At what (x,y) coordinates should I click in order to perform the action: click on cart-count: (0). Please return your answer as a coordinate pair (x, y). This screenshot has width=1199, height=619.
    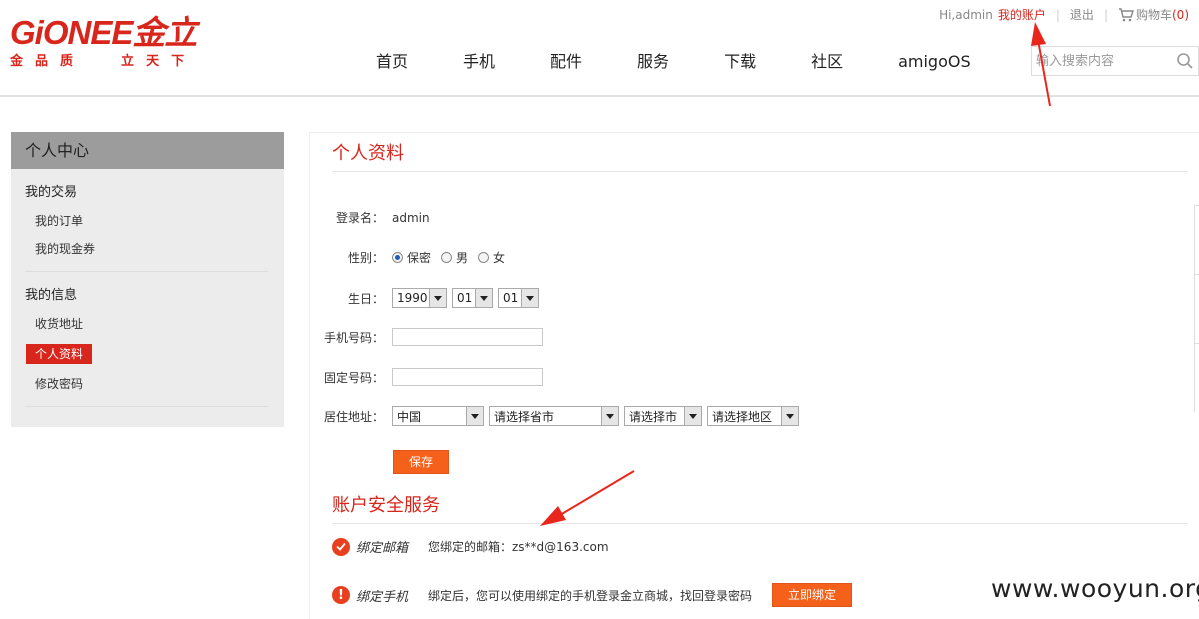
    Looking at the image, I should click on (1180, 14).